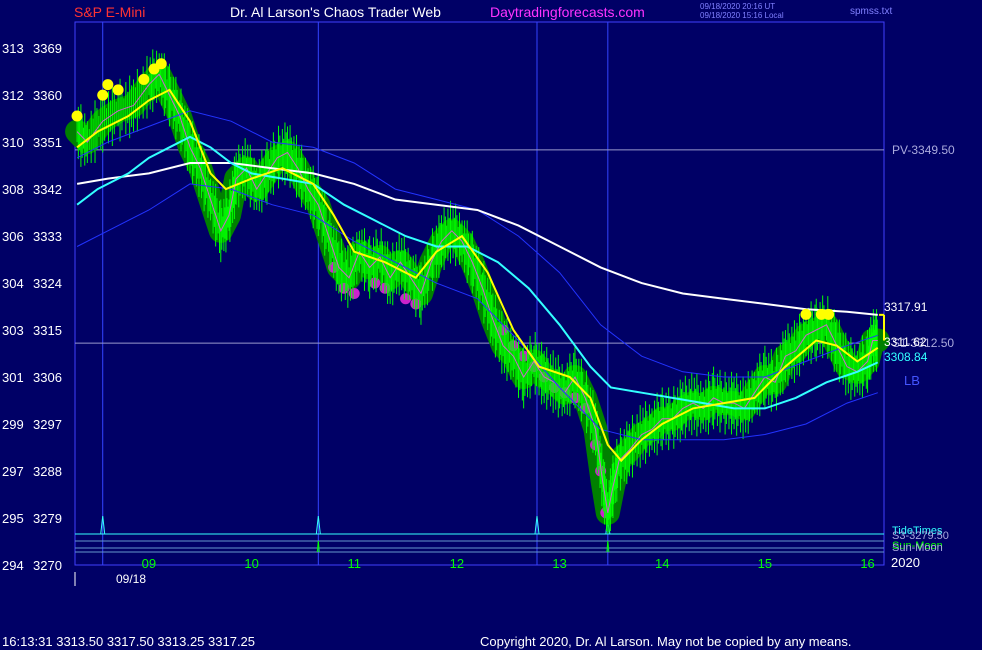 This screenshot has width=982, height=650. What do you see at coordinates (47, 189) in the screenshot?
I see `y-tick-price: 3342` at bounding box center [47, 189].